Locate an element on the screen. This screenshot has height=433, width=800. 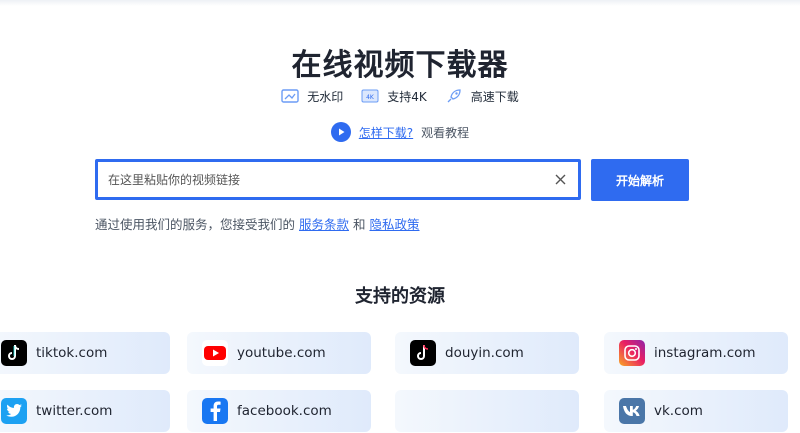
source-label: vk.com is located at coordinates (678, 411).